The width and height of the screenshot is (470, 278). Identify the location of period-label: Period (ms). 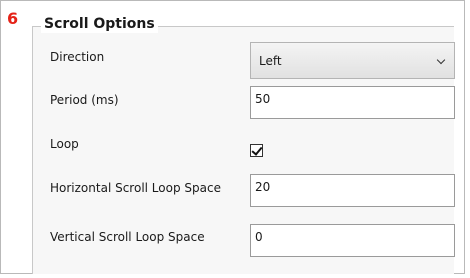
(84, 100).